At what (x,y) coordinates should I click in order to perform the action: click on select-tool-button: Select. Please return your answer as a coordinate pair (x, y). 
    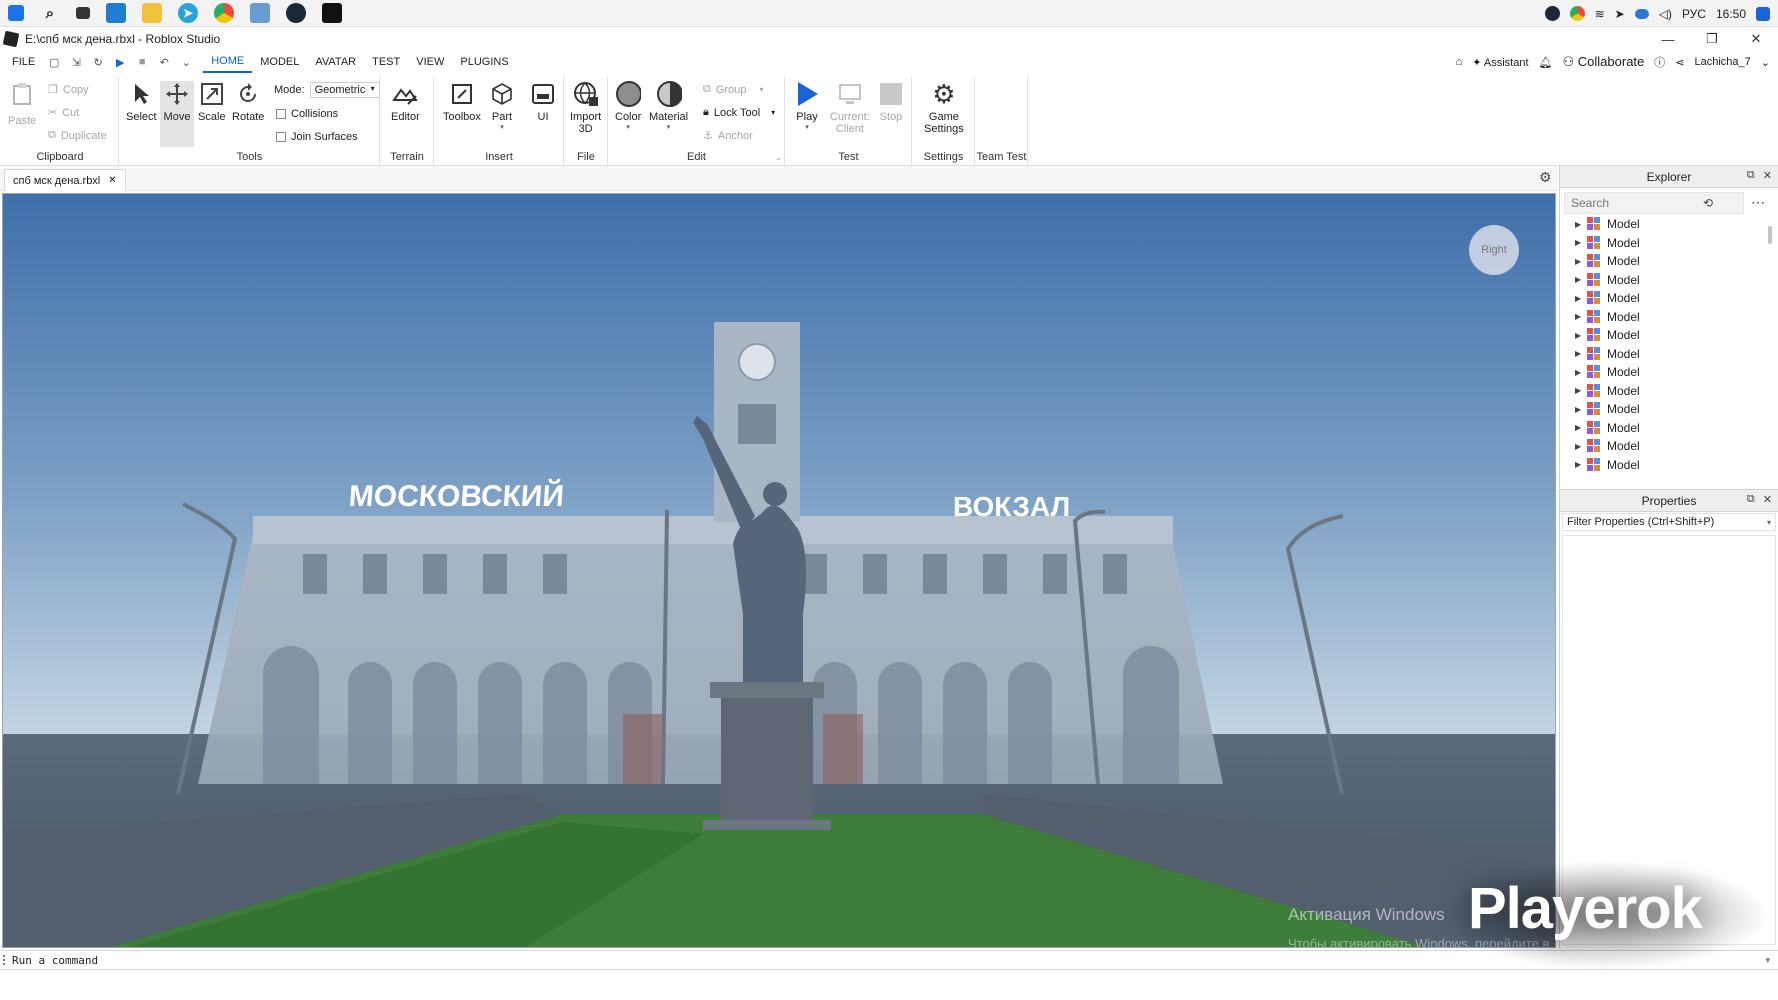
    Looking at the image, I should click on (141, 102).